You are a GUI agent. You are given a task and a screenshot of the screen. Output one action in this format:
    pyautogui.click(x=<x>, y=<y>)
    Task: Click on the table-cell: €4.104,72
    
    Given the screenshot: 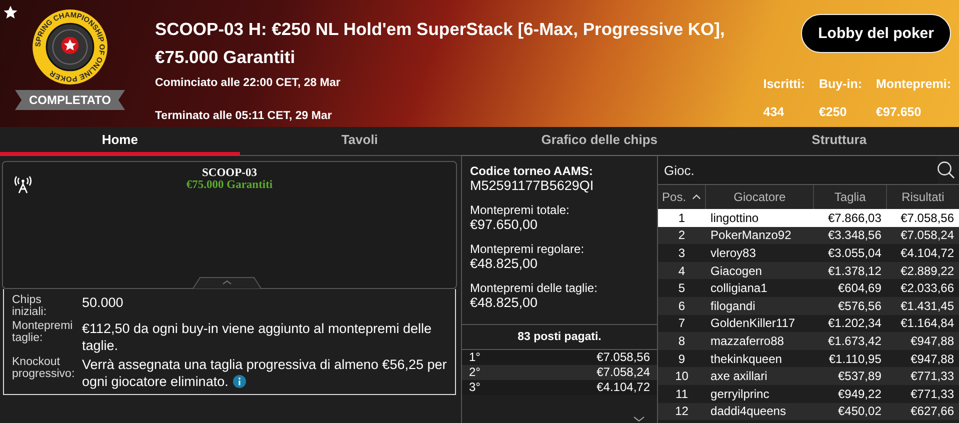 What is the action you would take?
    pyautogui.click(x=922, y=253)
    